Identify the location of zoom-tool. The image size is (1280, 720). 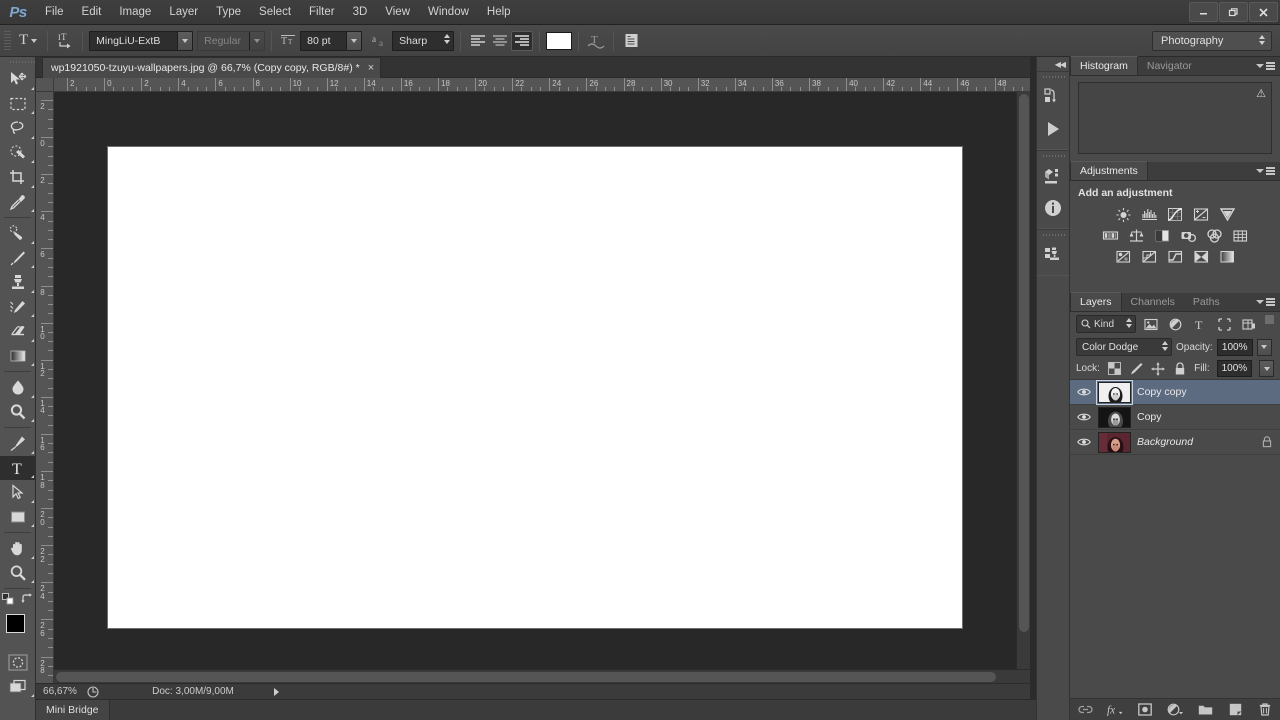
(18, 573).